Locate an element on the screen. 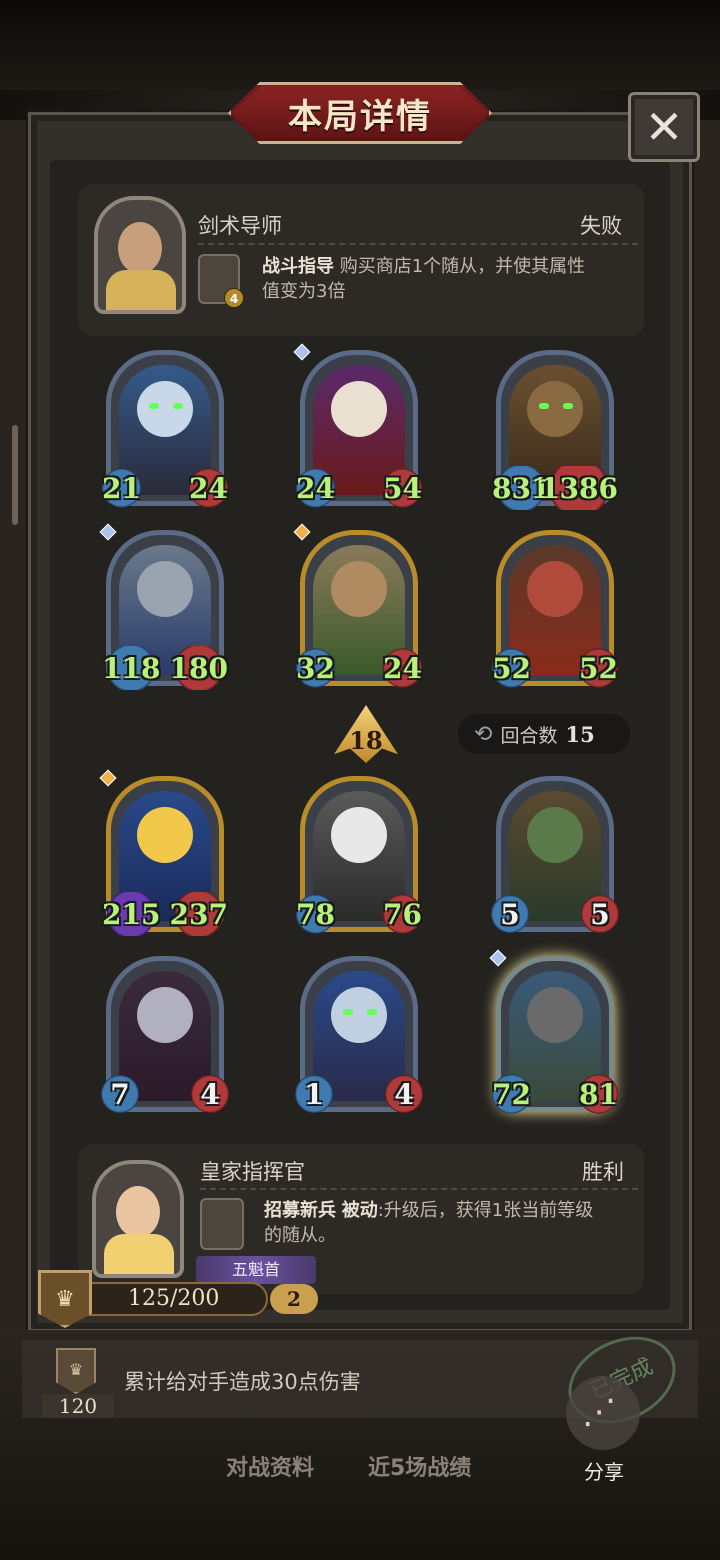  minion-card: 32 24 is located at coordinates (359, 606).